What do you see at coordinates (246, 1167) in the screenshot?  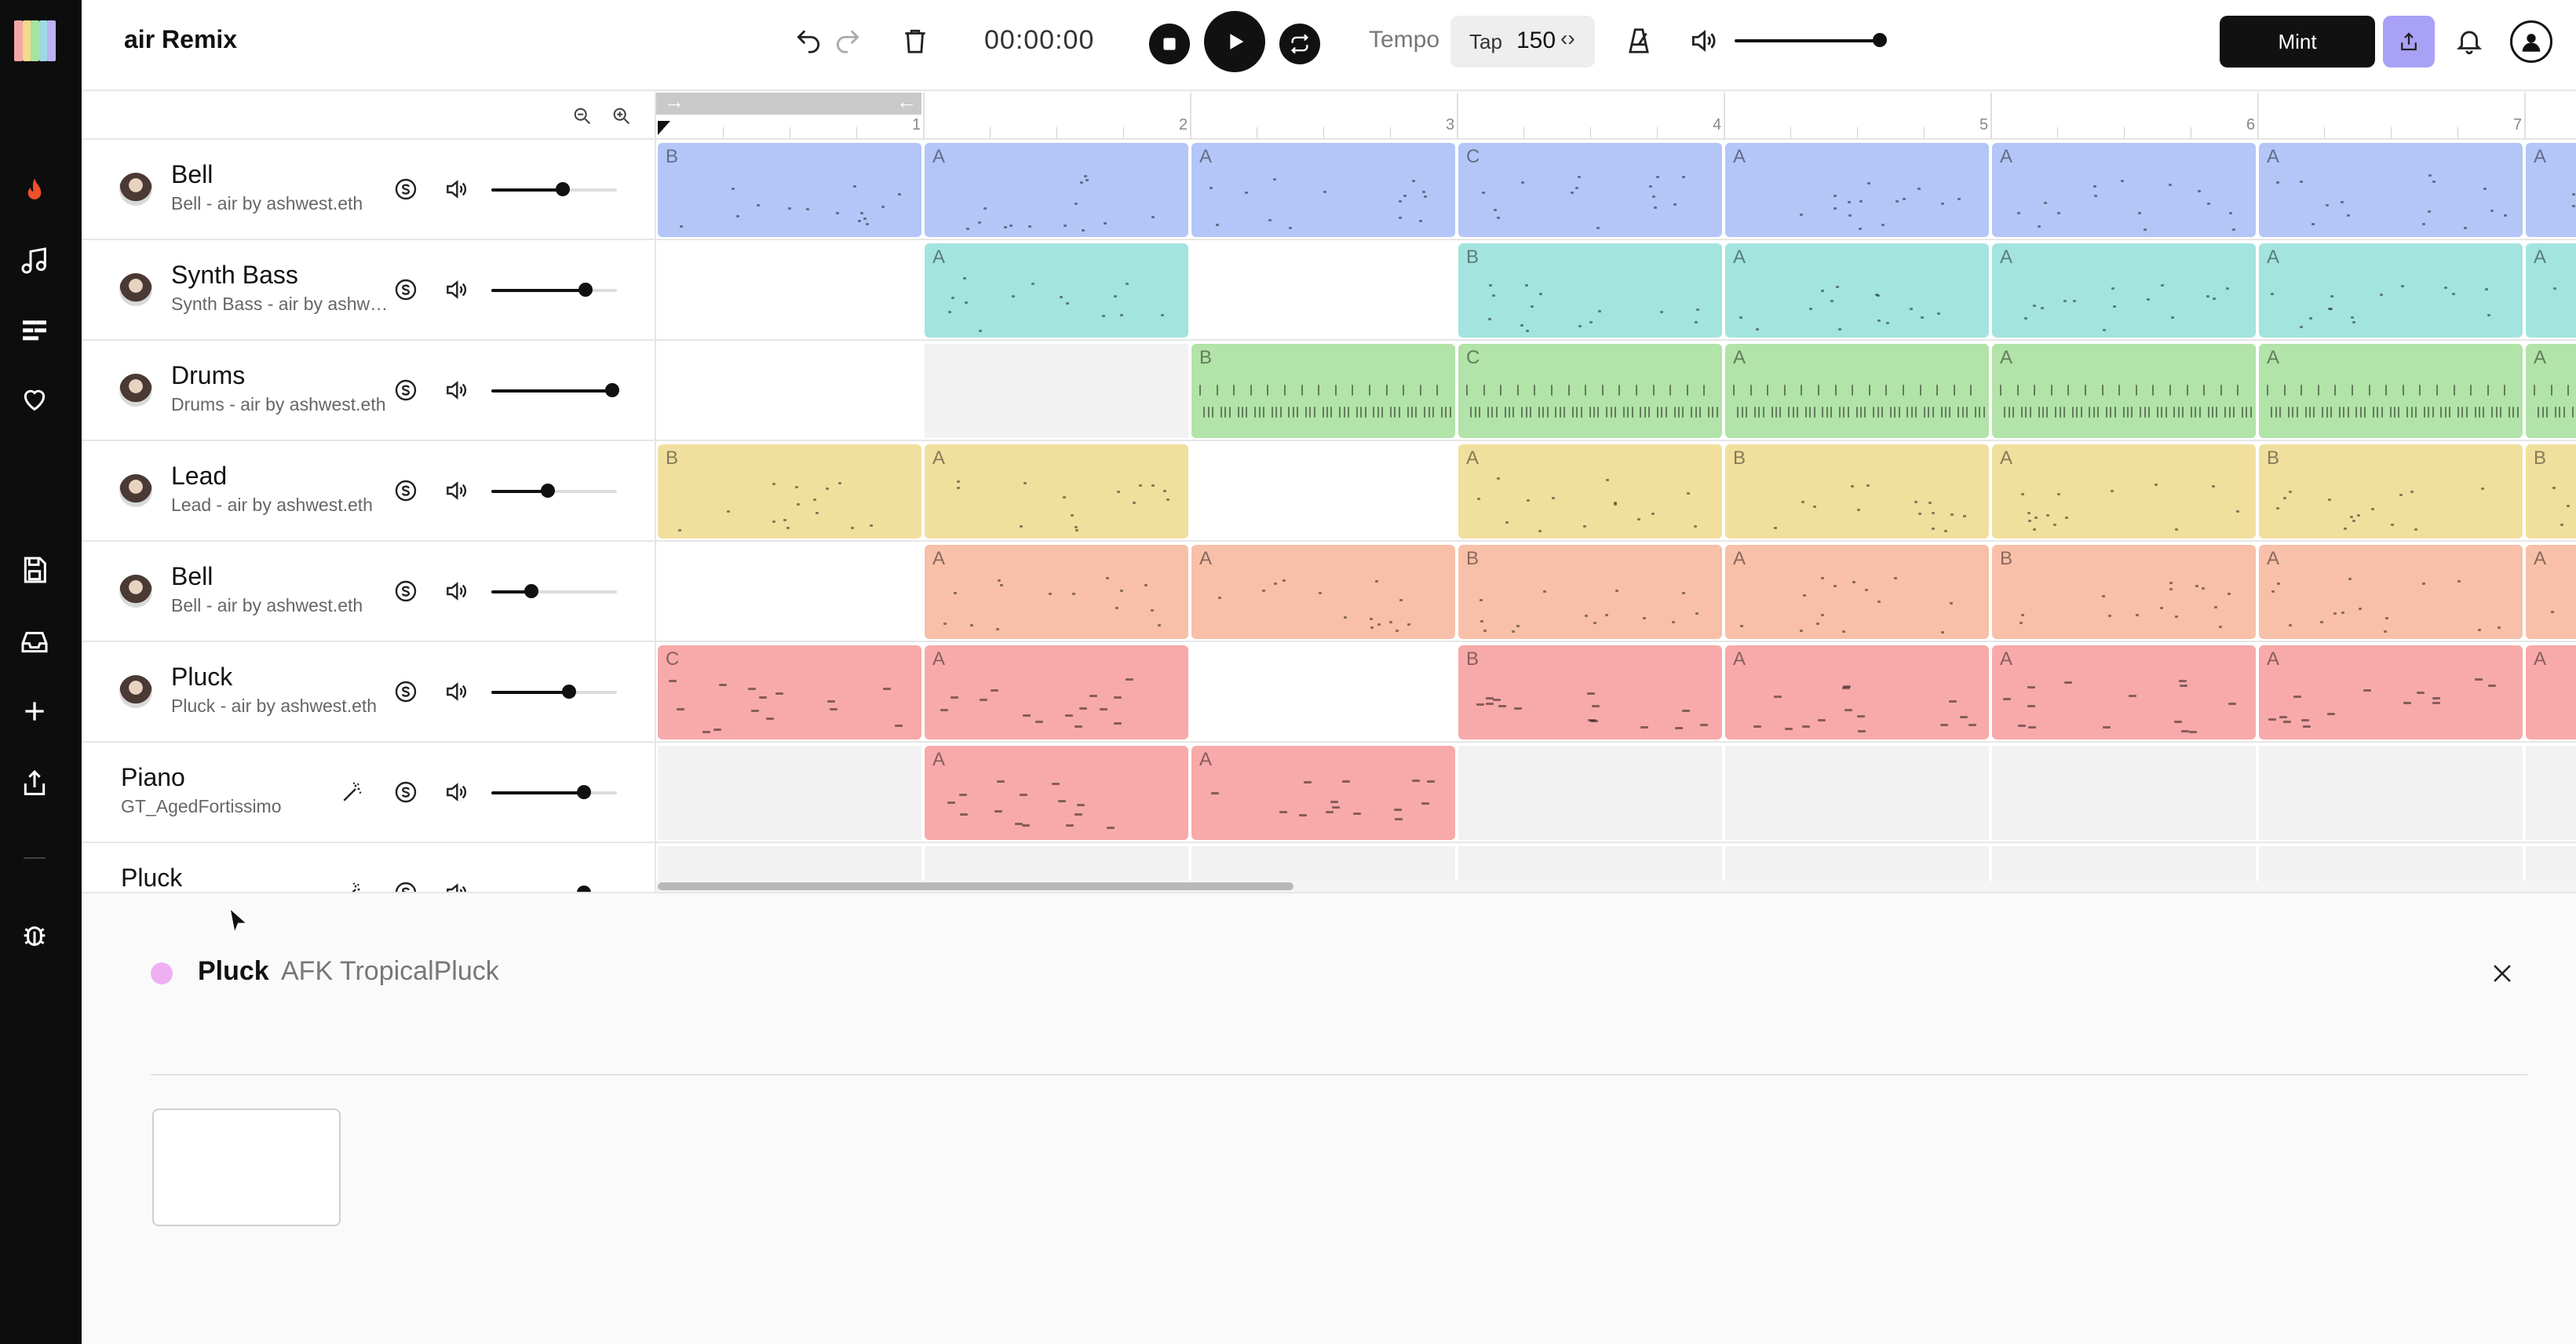 I see `instrument-preview-box` at bounding box center [246, 1167].